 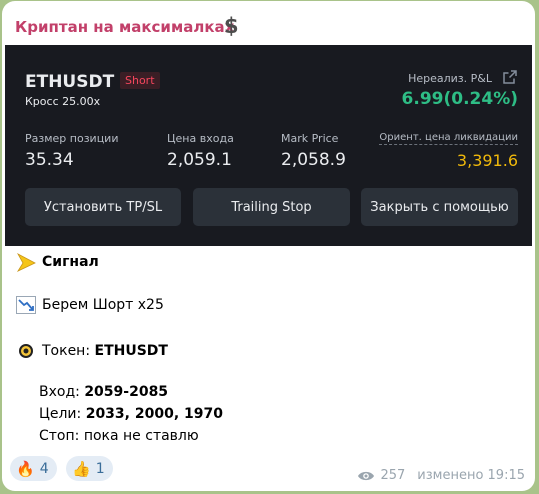 What do you see at coordinates (26, 305) in the screenshot?
I see `chart-decreasing-icon` at bounding box center [26, 305].